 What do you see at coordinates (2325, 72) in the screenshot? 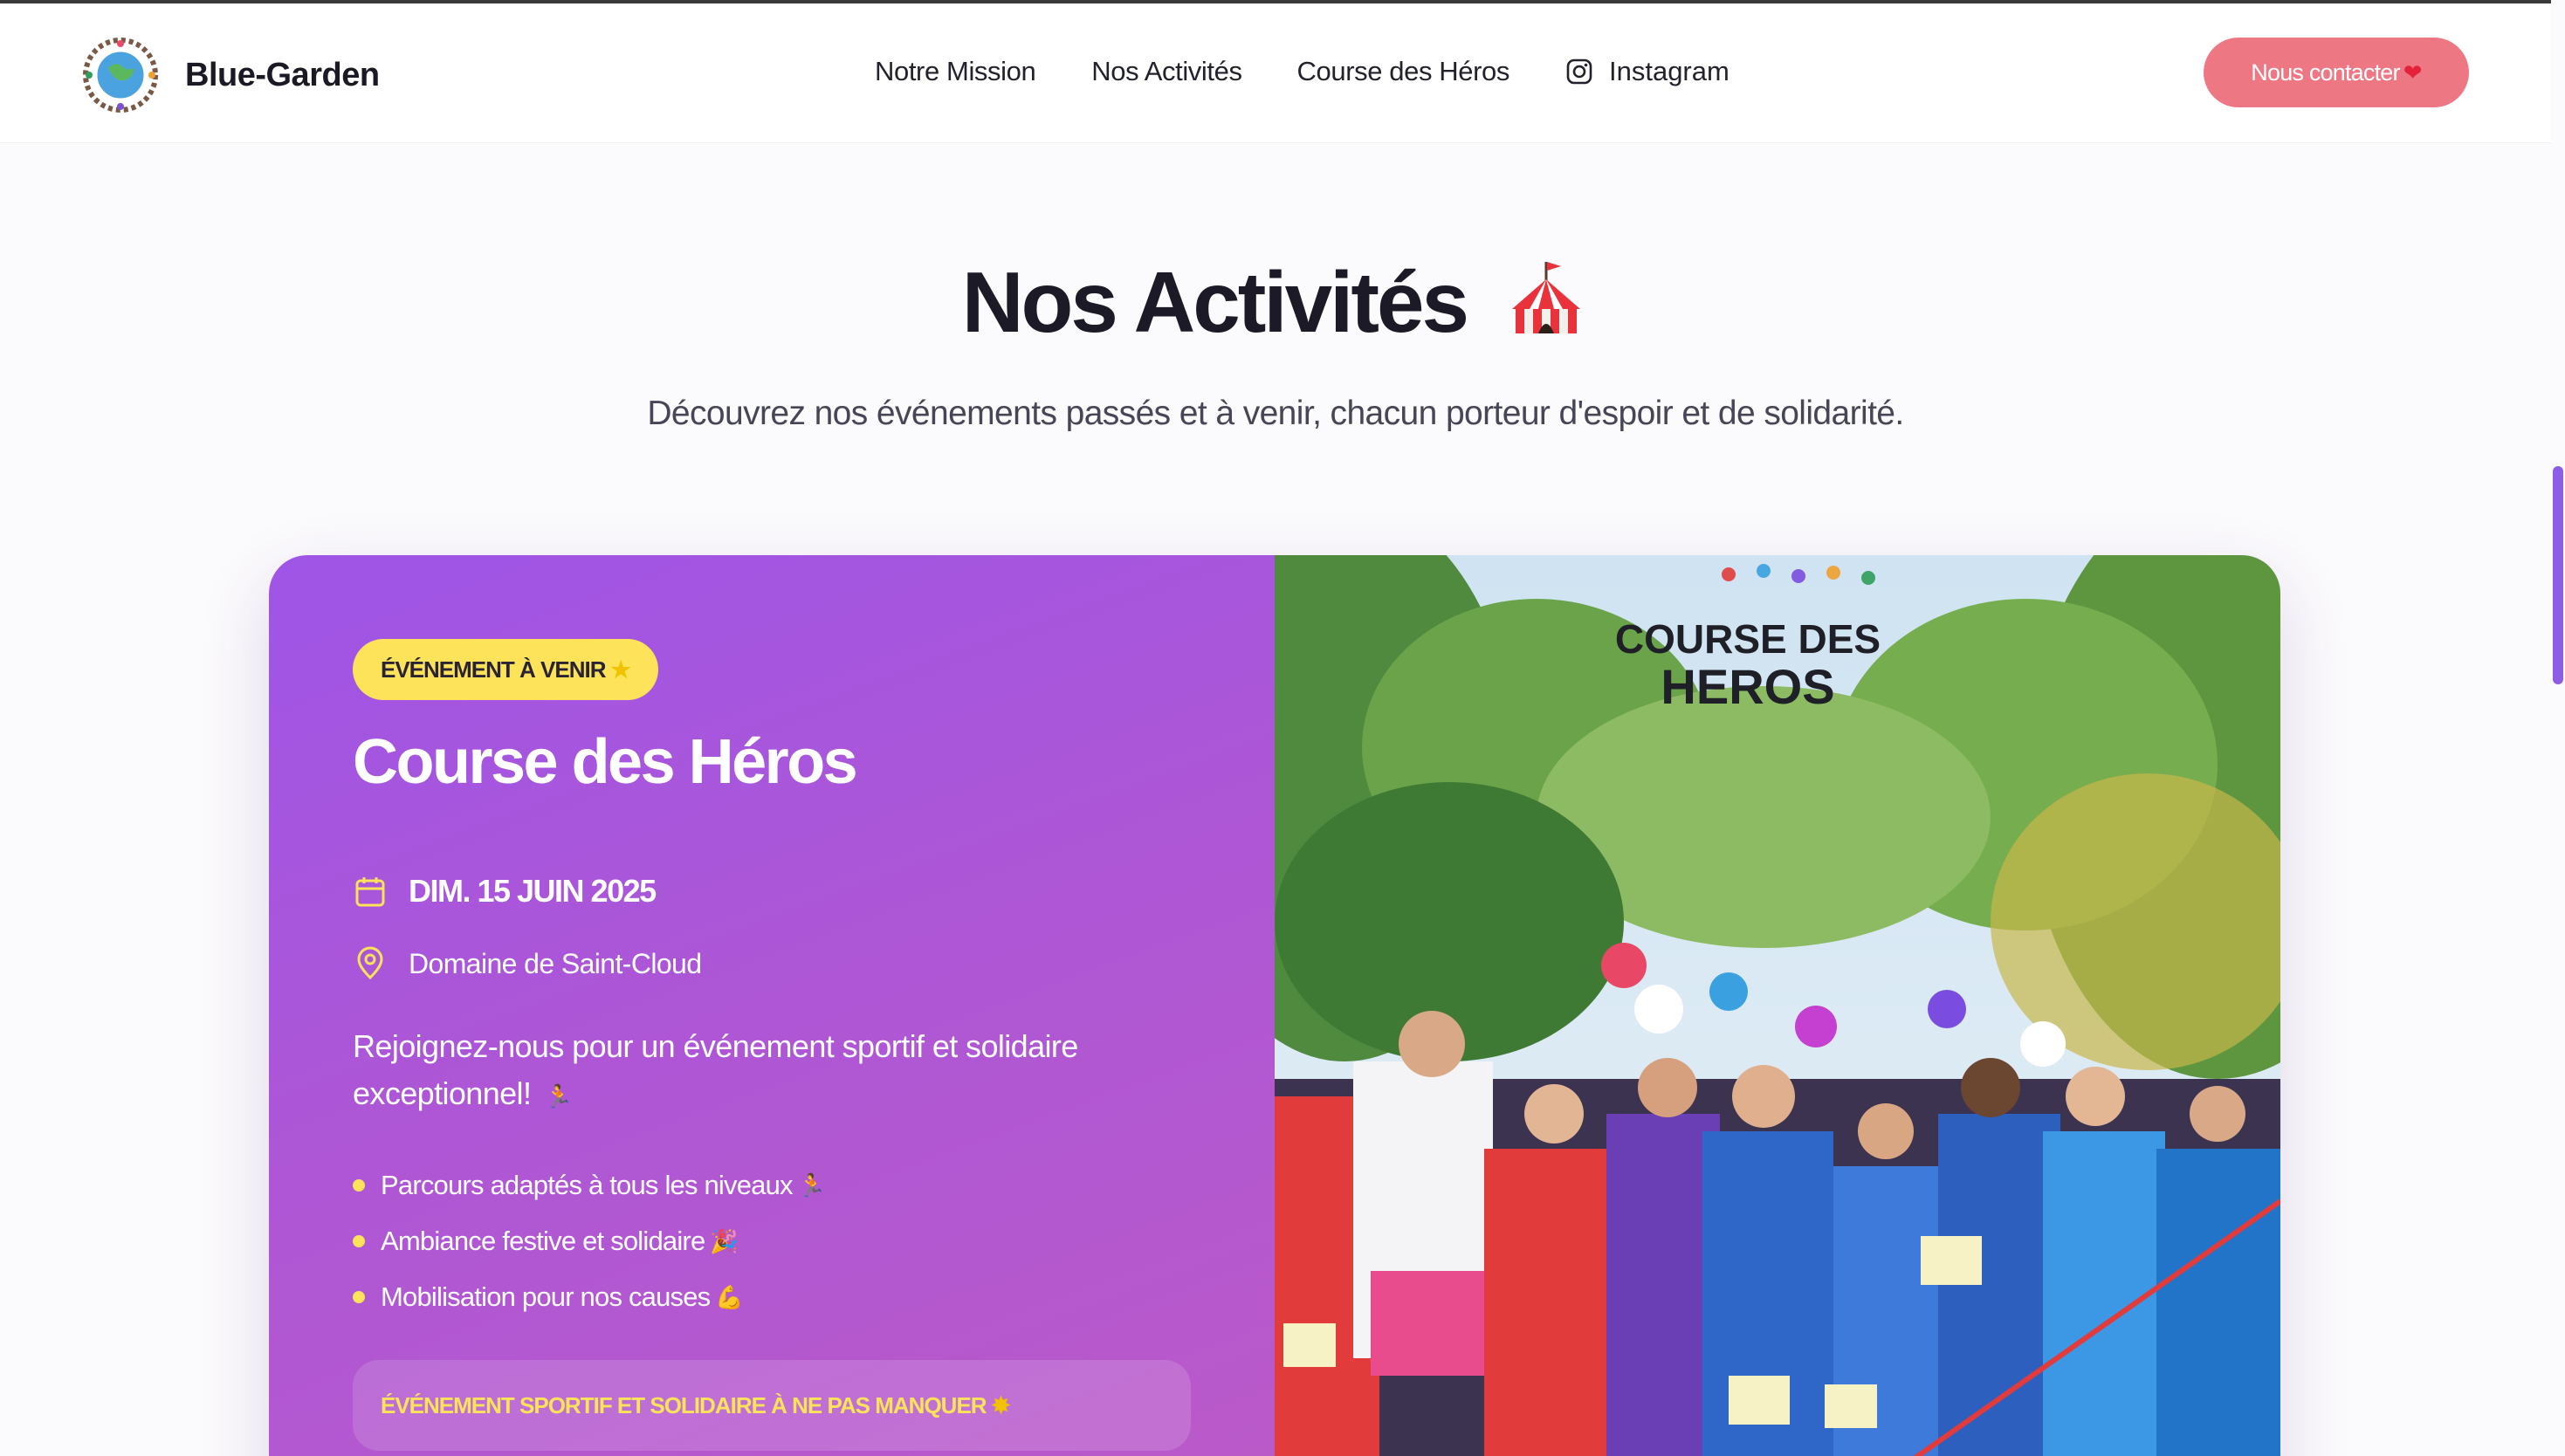
I see `contact-button-label: Nous contacter` at bounding box center [2325, 72].